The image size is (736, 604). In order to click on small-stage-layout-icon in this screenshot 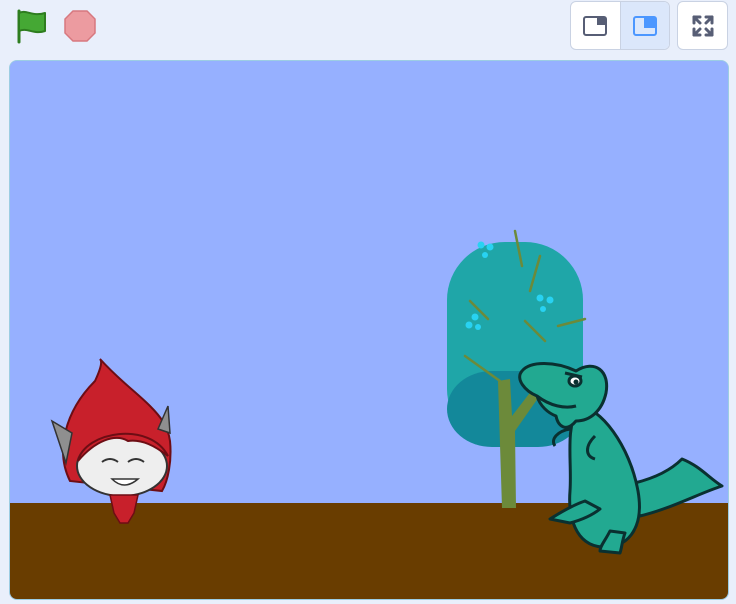, I will do `click(595, 25)`.